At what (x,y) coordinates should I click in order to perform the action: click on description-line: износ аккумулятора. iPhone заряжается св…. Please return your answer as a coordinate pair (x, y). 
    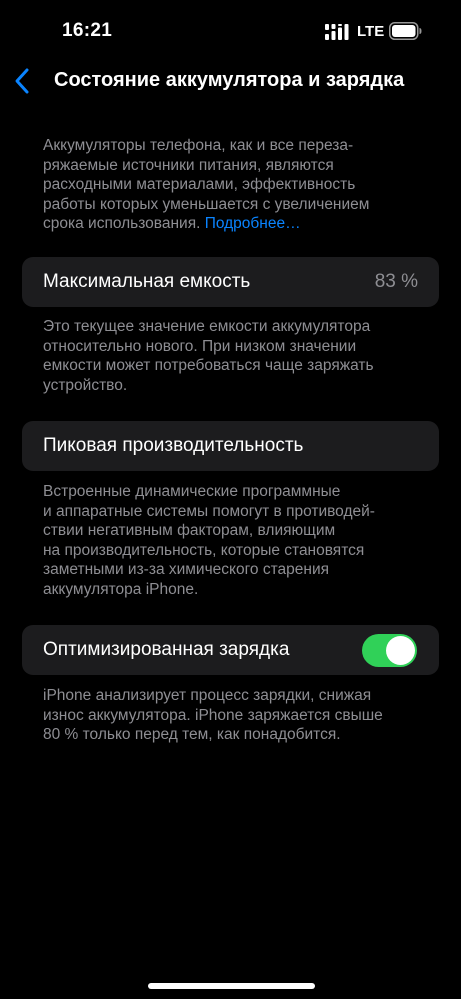
    Looking at the image, I should click on (213, 715).